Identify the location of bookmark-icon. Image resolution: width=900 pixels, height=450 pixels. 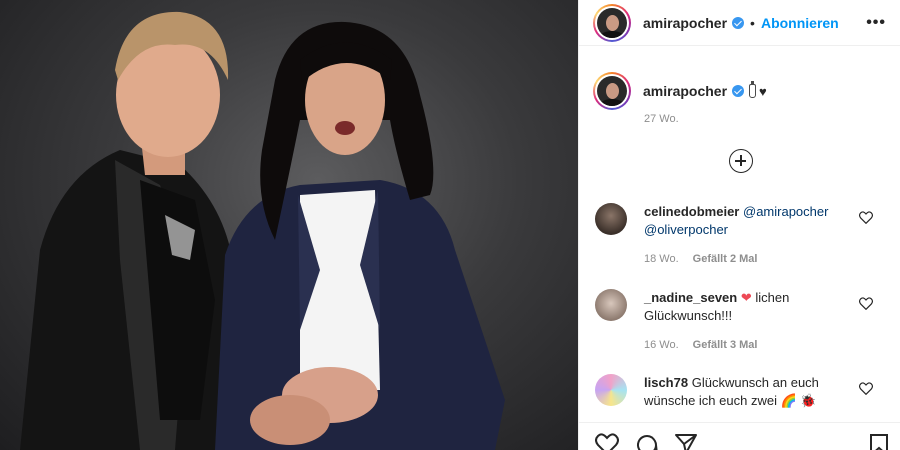
(879, 441).